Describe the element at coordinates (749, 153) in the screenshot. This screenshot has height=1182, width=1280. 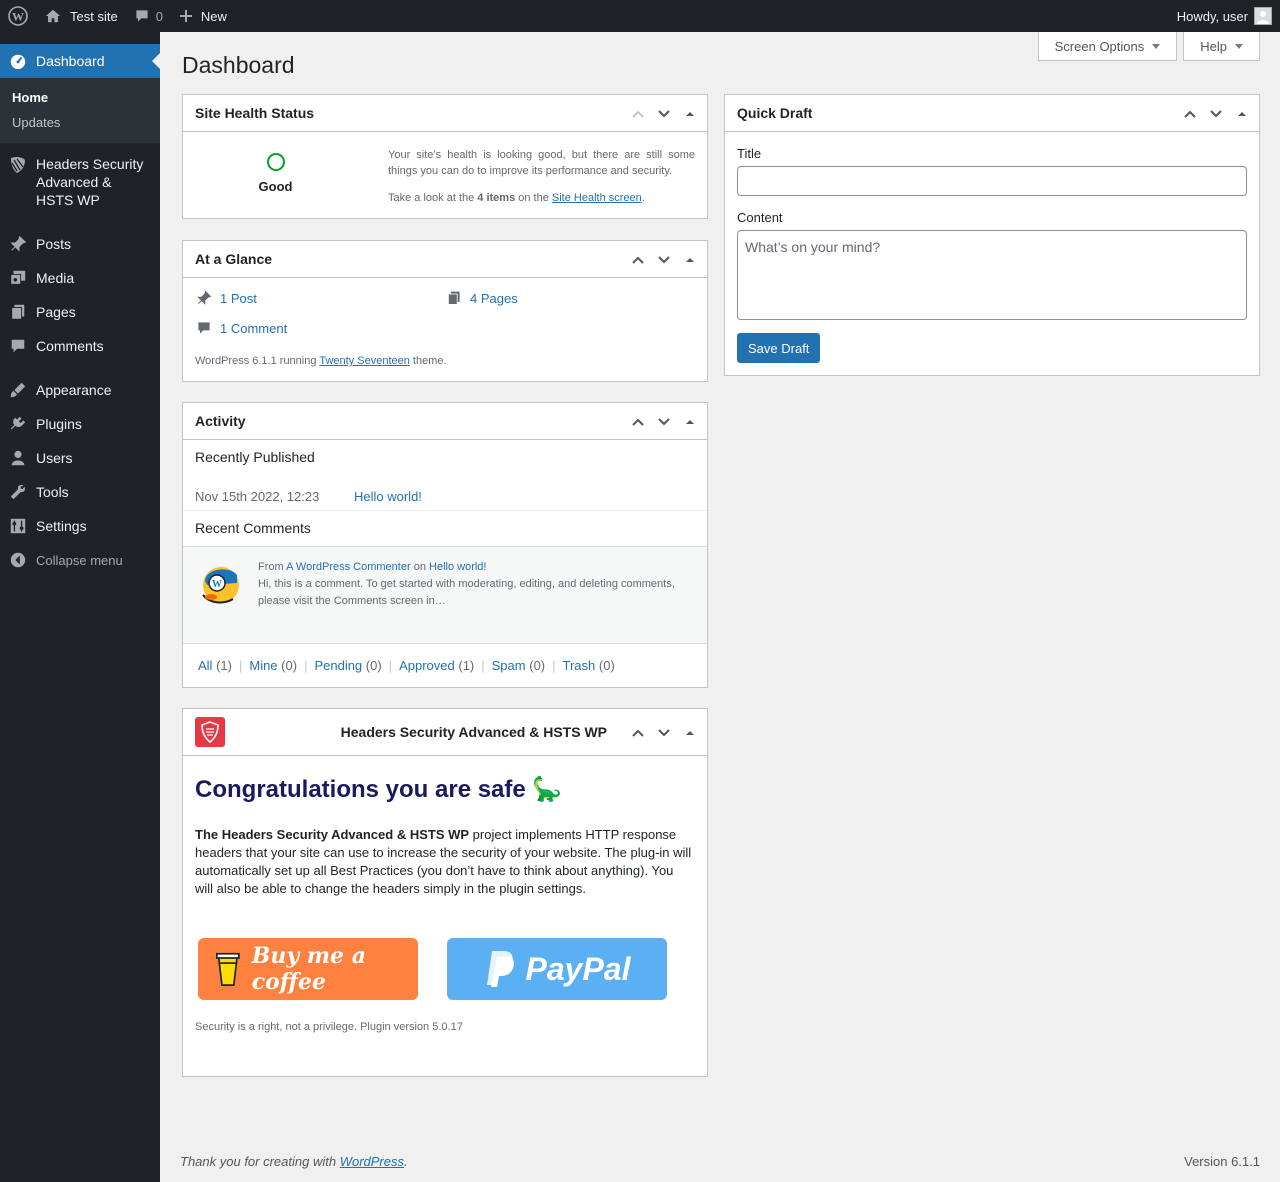
I see `title-label: Title` at that location.